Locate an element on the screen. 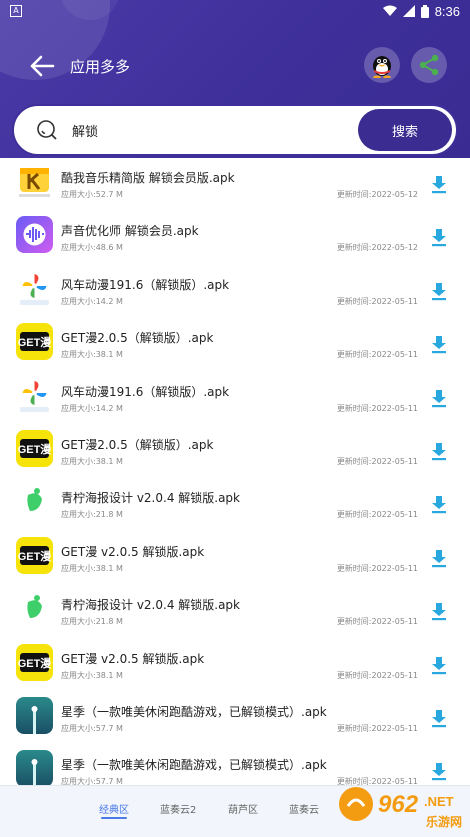 The height and width of the screenshot is (837, 470). svg-text: 962 is located at coordinates (398, 804).